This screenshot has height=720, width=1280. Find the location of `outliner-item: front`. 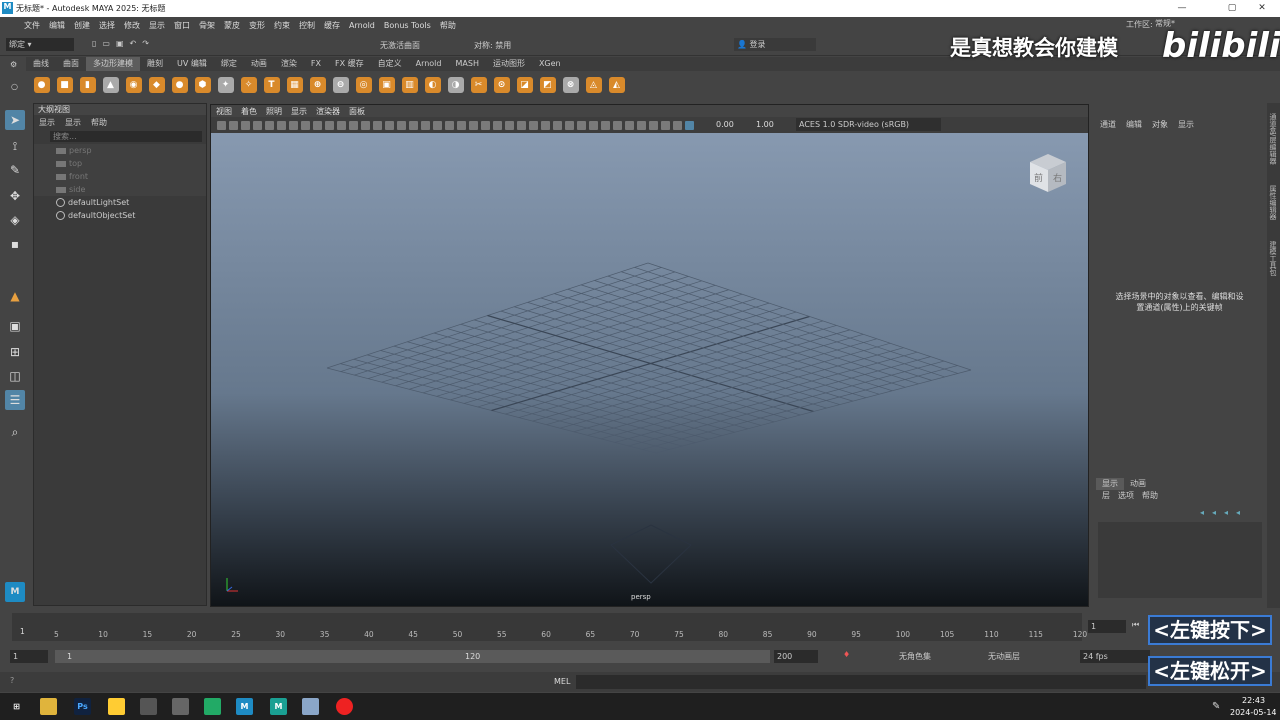

outliner-item: front is located at coordinates (120, 176).